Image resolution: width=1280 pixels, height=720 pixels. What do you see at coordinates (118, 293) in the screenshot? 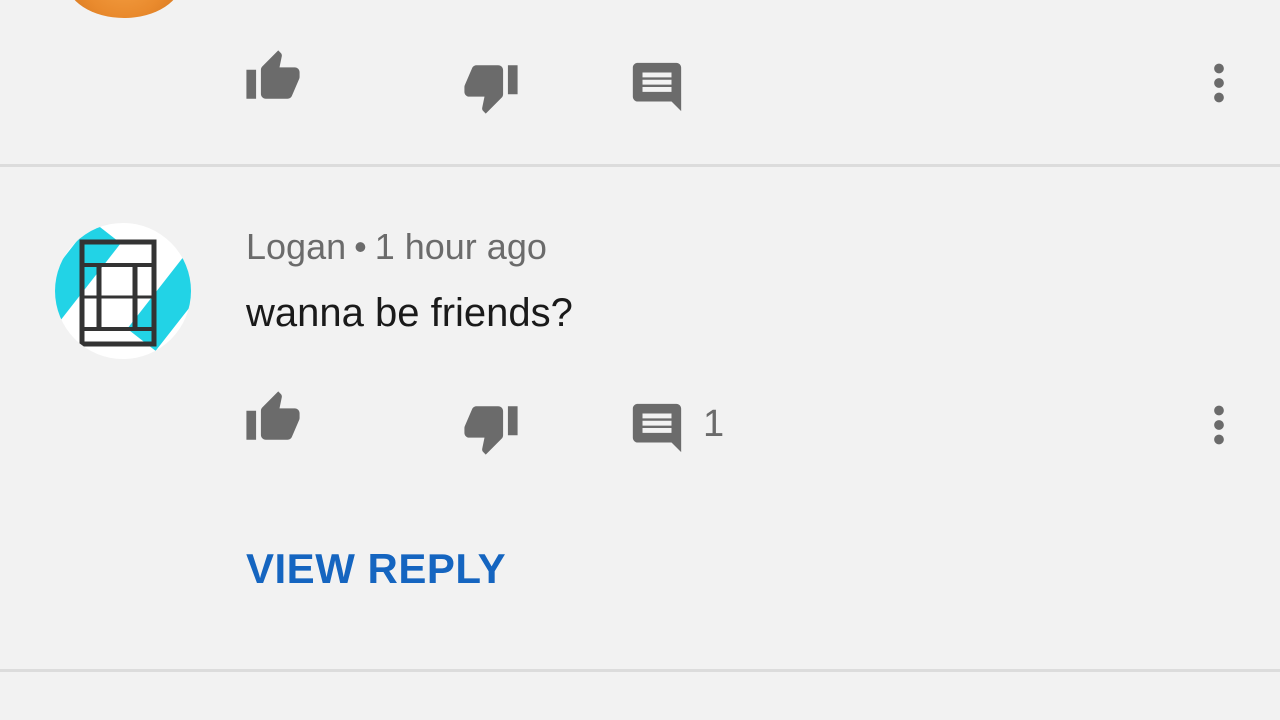
I see `avatar-glyph` at bounding box center [118, 293].